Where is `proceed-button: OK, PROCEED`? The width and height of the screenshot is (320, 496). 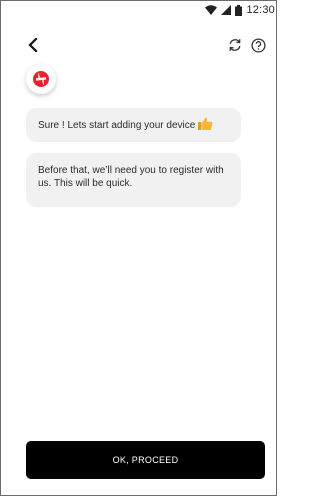 proceed-button: OK, PROCEED is located at coordinates (145, 460).